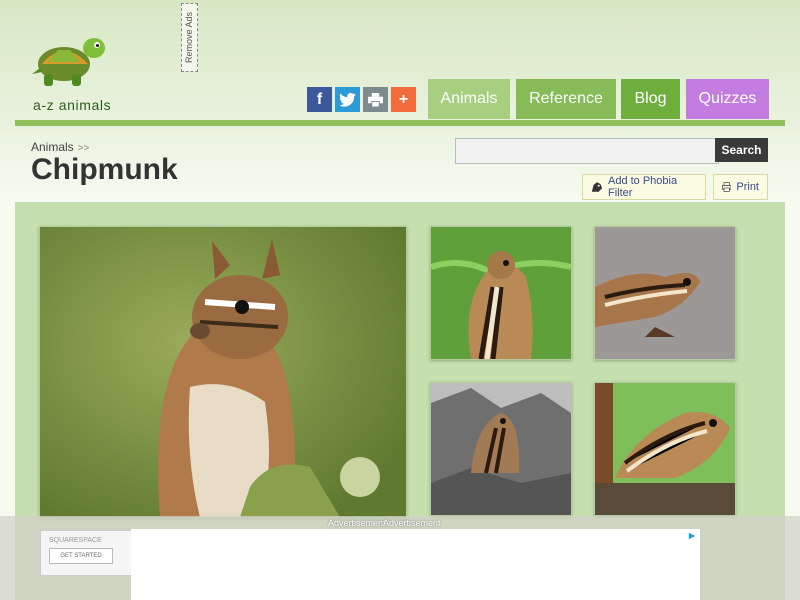  I want to click on nav-tab-quizzes: Quizzes, so click(727, 99).